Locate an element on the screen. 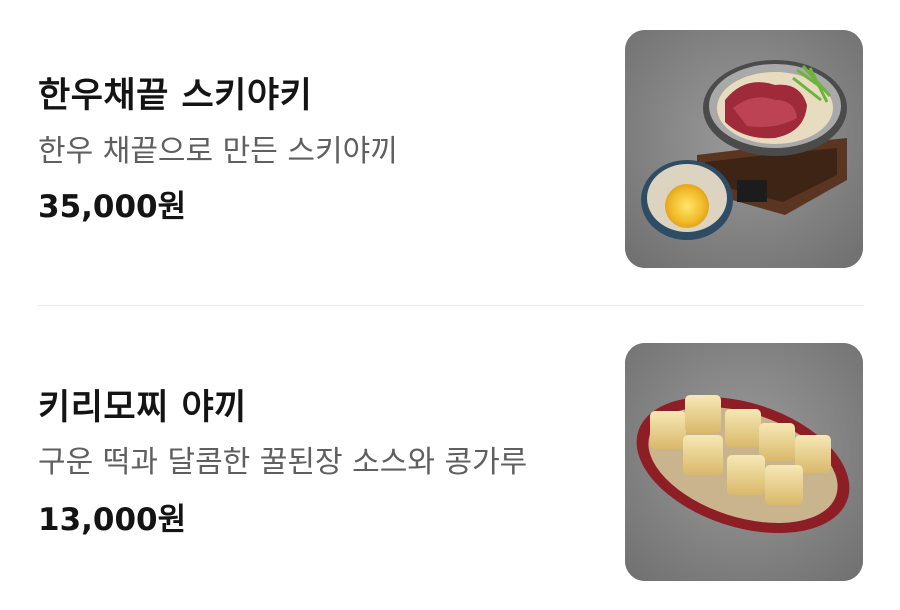 The width and height of the screenshot is (900, 610). menu-item-name: 한우채끝 스키야키 is located at coordinates (175, 96).